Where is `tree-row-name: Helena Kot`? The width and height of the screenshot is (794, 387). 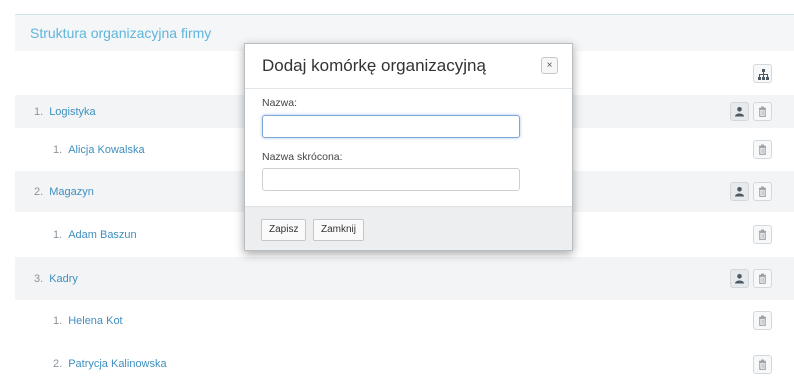
tree-row-name: Helena Kot is located at coordinates (95, 321).